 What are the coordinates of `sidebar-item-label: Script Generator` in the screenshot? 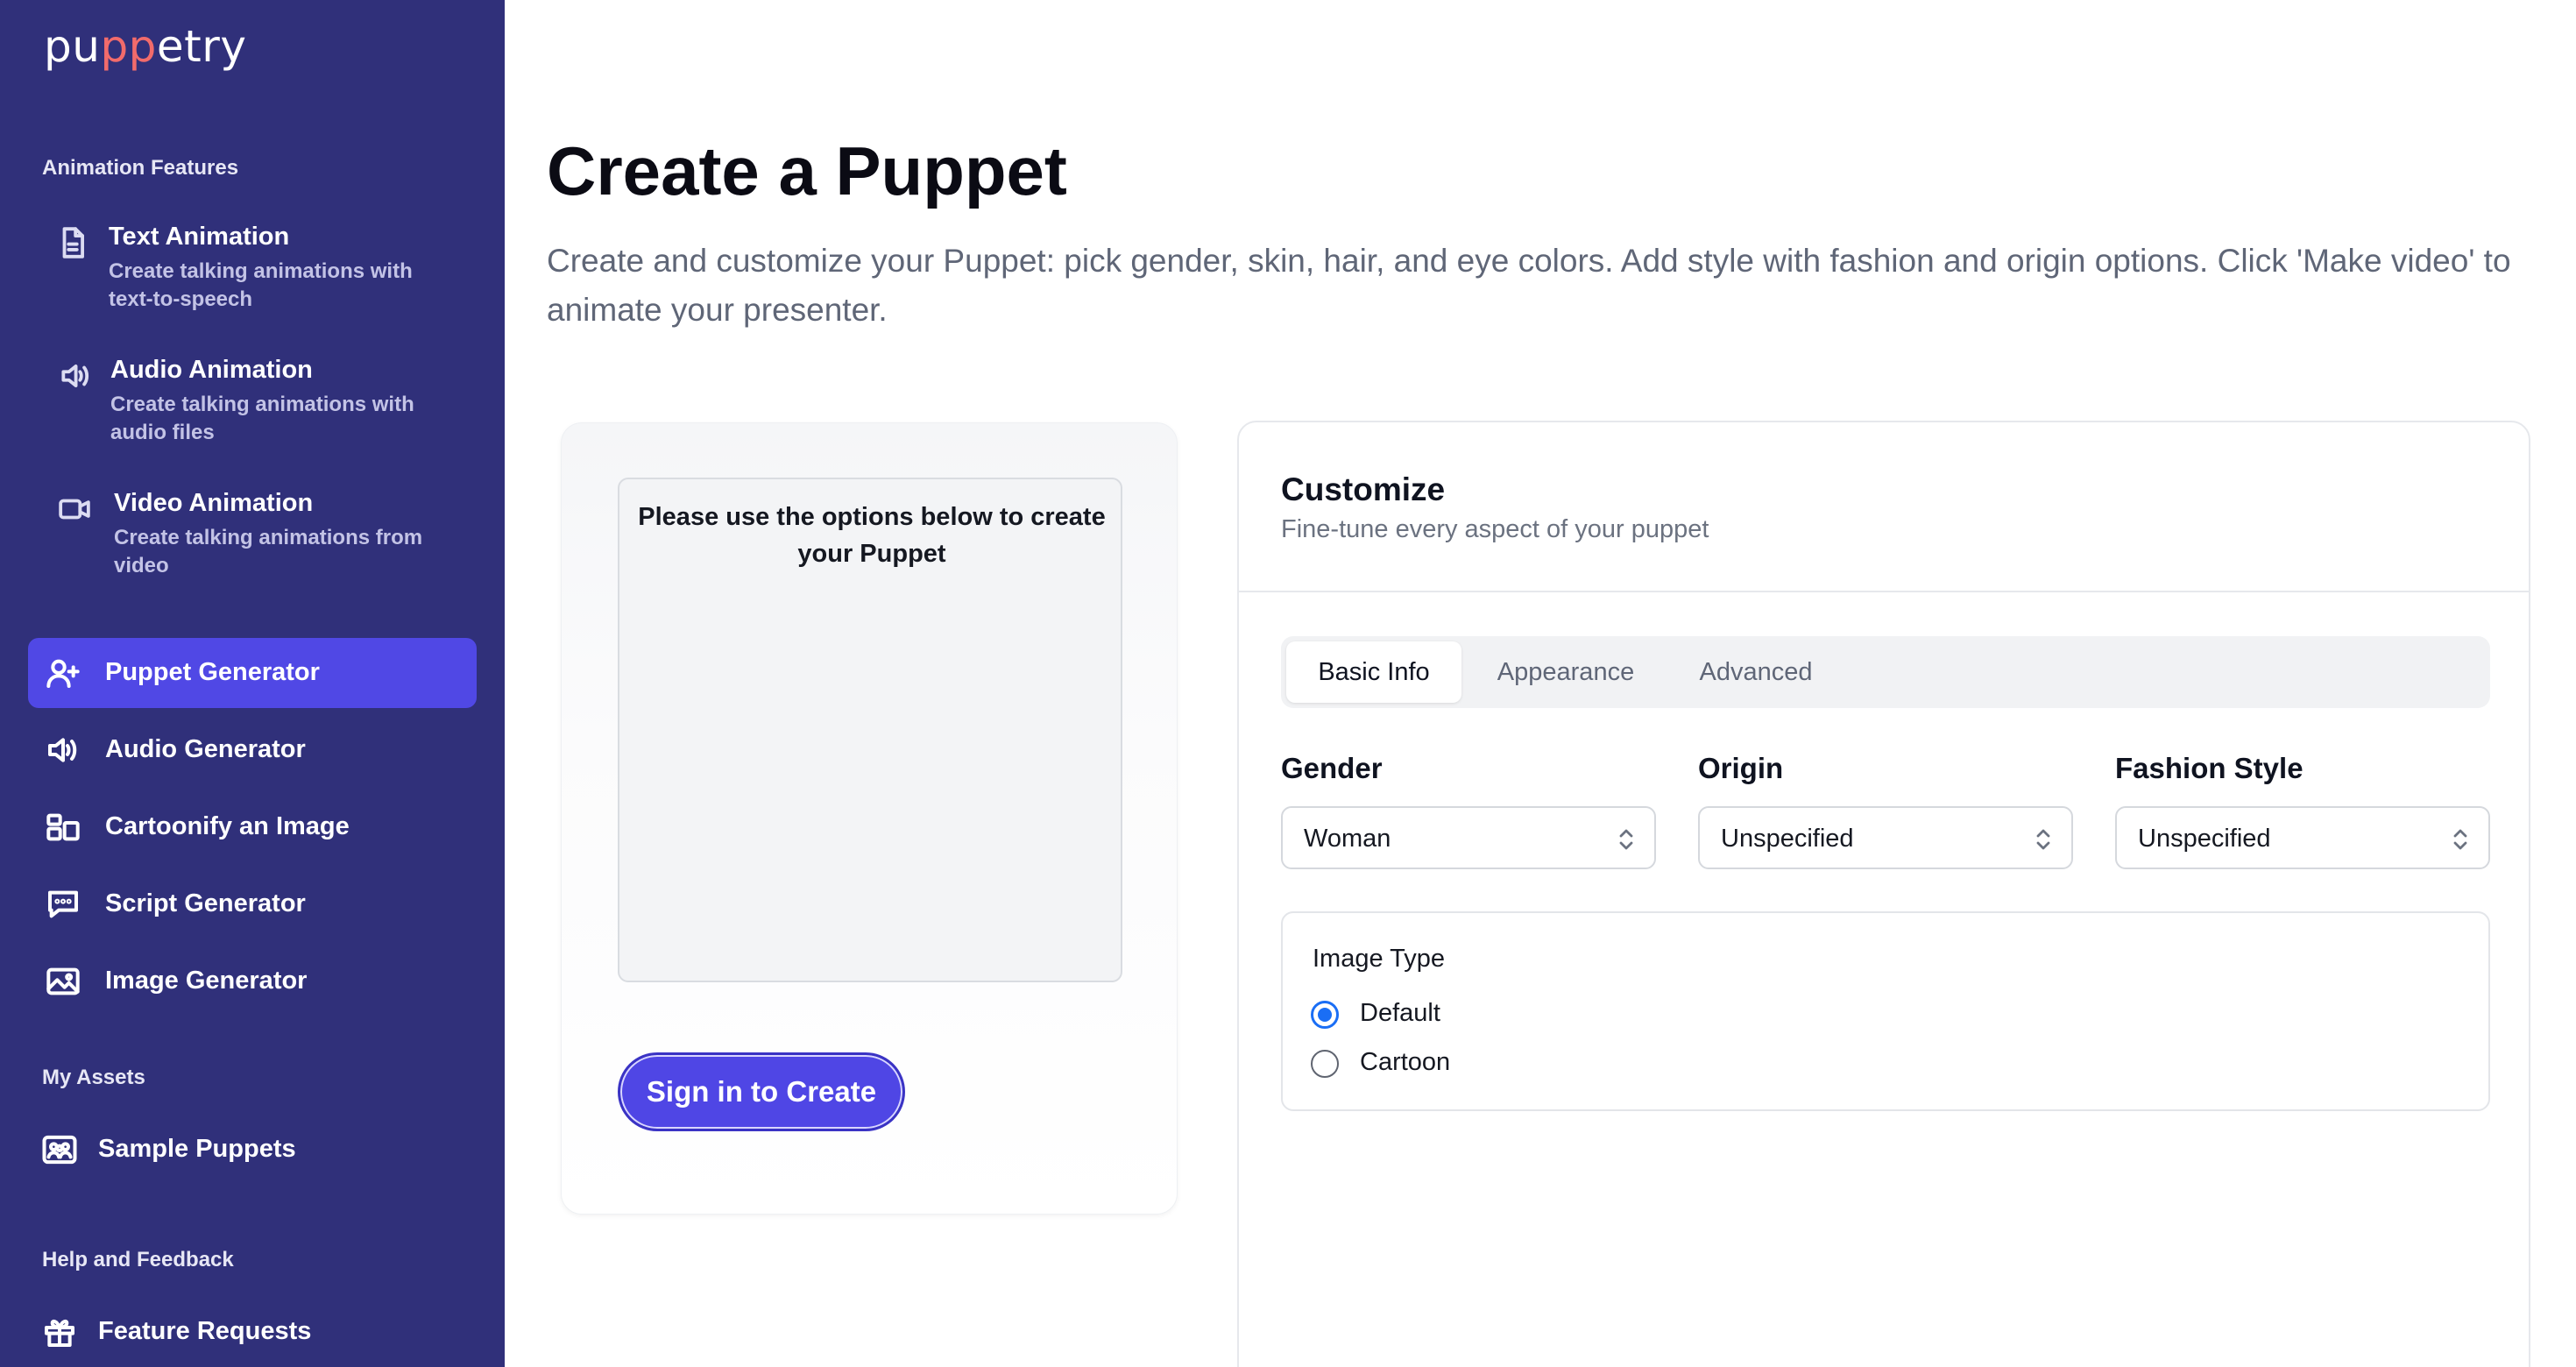 It's located at (205, 903).